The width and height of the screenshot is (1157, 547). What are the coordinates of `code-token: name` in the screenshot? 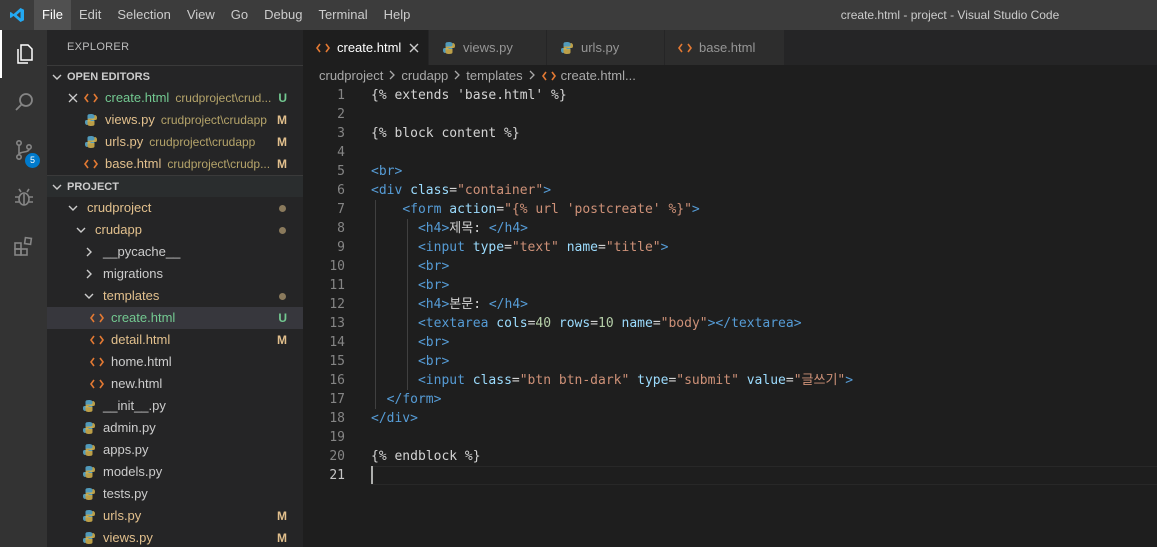 It's located at (633, 323).